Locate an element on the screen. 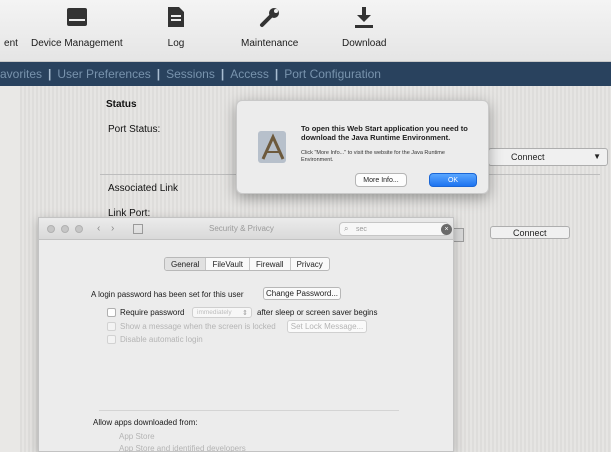 Image resolution: width=611 pixels, height=452 pixels. toolbar-label: Device Management is located at coordinates (77, 43).